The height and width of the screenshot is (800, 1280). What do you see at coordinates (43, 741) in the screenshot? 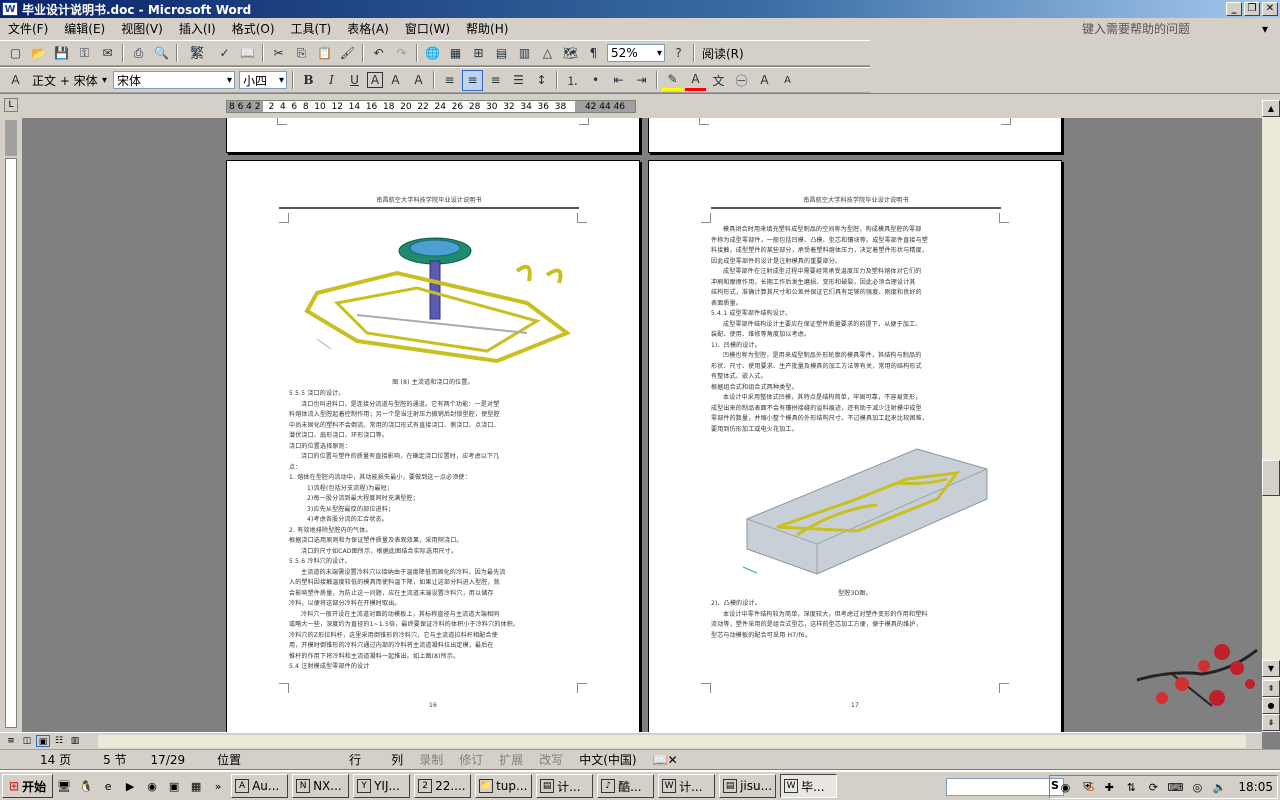
I see `print-view-icon: ▣` at bounding box center [43, 741].